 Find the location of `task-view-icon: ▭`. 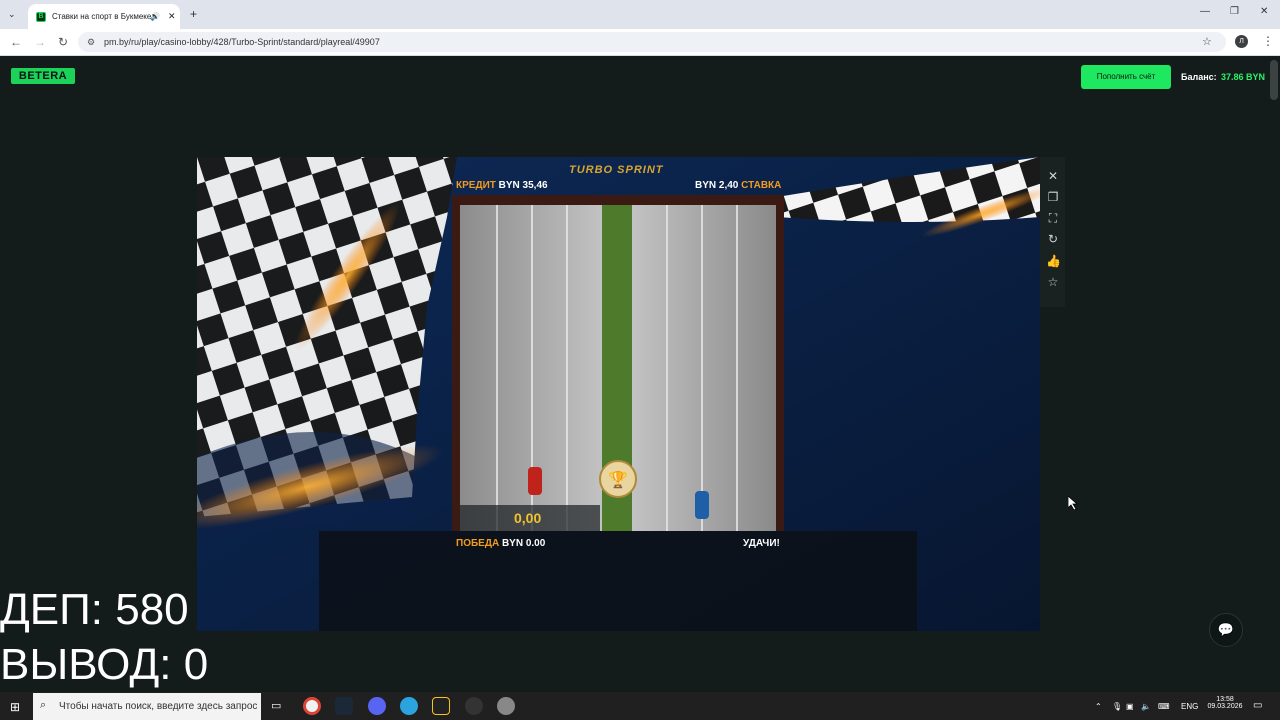

task-view-icon: ▭ is located at coordinates (276, 705).